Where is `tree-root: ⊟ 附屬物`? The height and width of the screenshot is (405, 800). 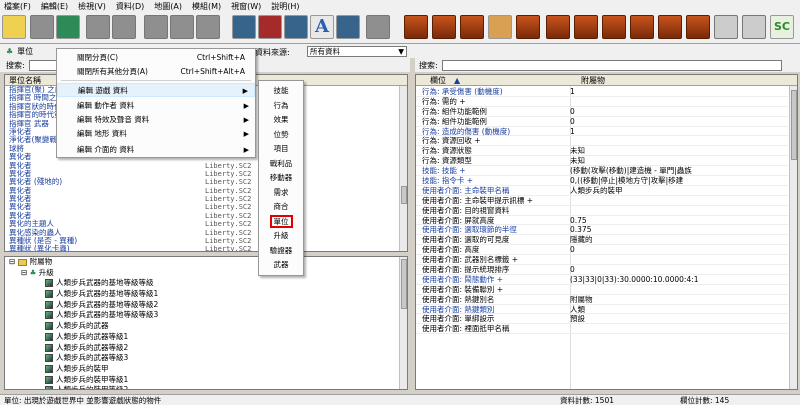 tree-root: ⊟ 附屬物 is located at coordinates (206, 262).